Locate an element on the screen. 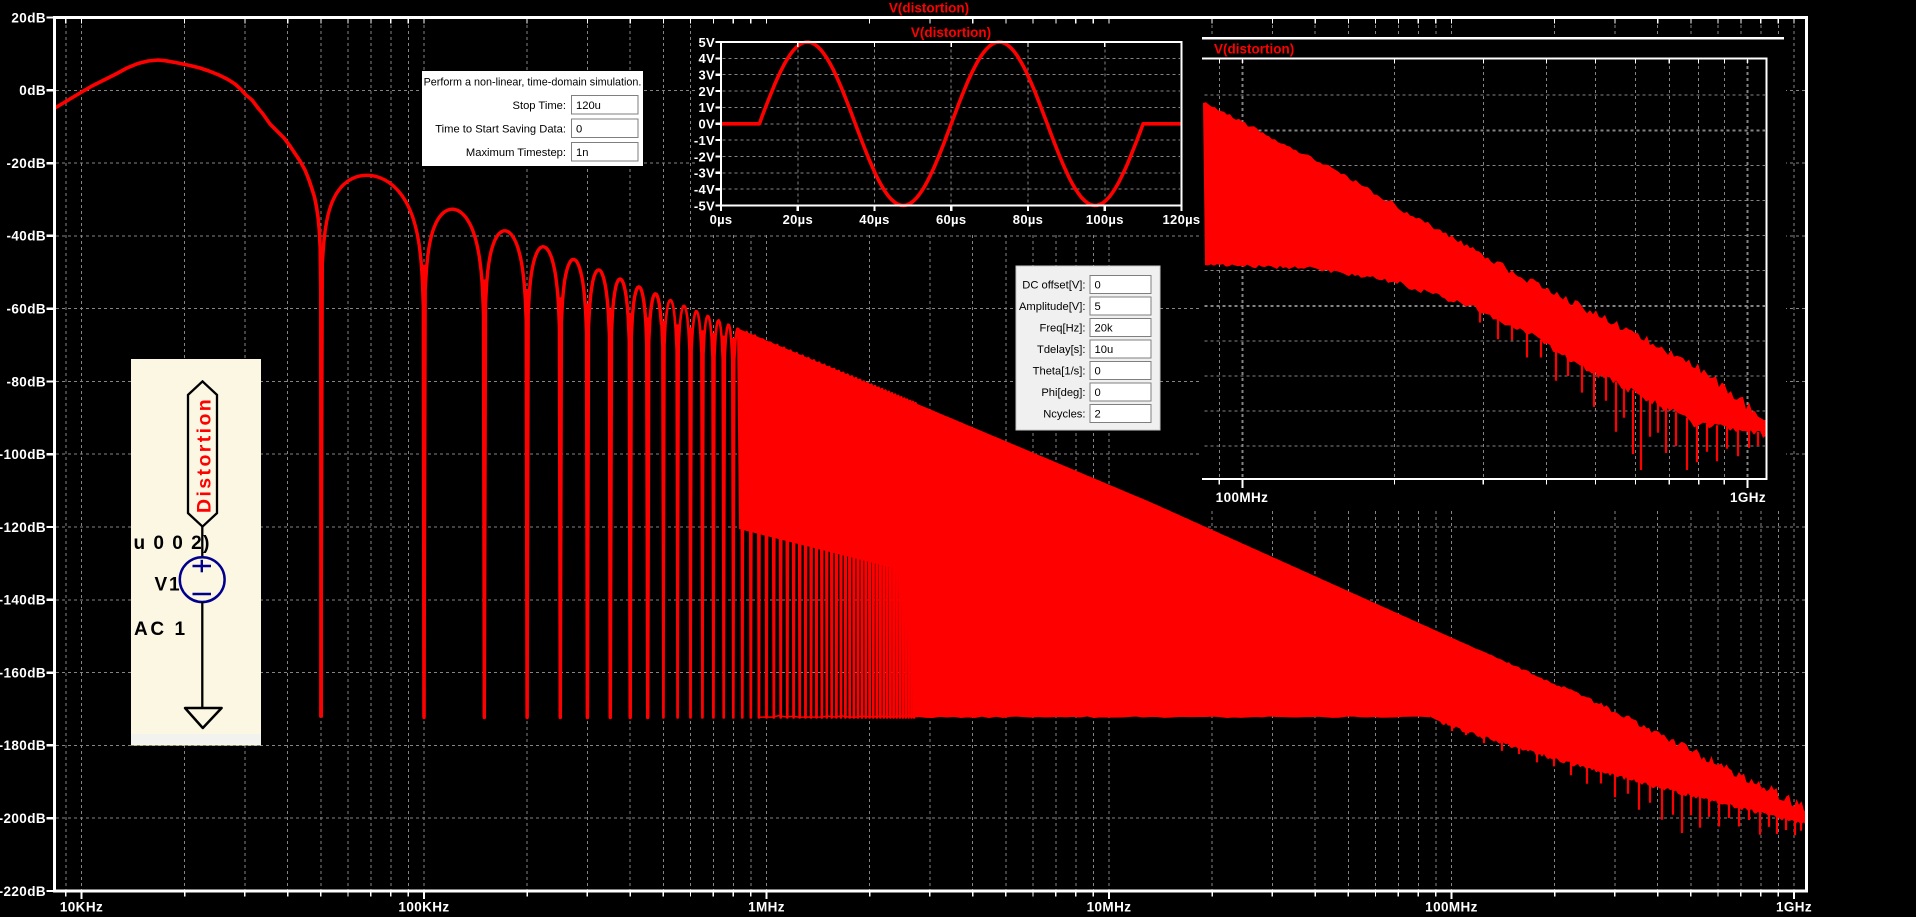 This screenshot has width=1916, height=917. svg-text: 5 is located at coordinates (1098, 307).